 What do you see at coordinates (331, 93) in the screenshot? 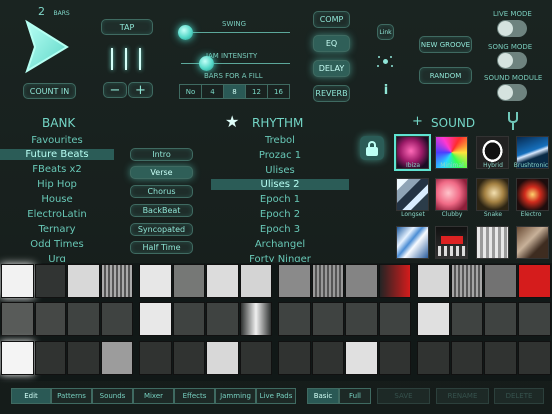
I see `reverb-button: REVERB` at bounding box center [331, 93].